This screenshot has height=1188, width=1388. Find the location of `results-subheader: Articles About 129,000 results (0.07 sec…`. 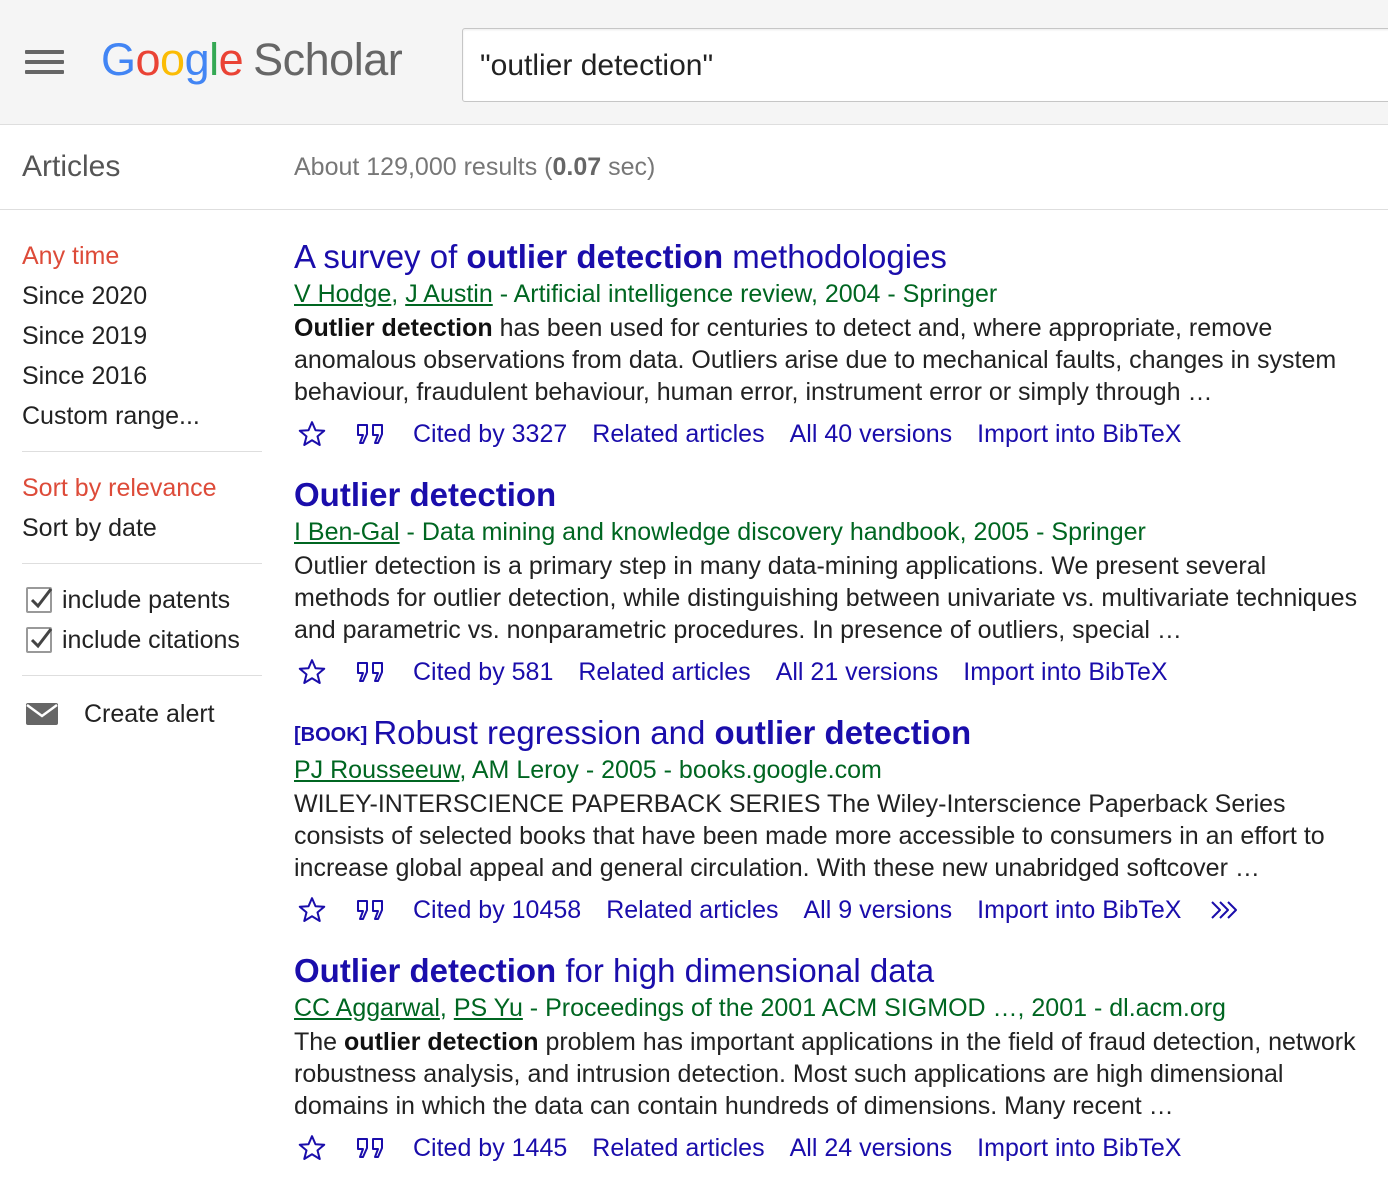

results-subheader: Articles About 129,000 results (0.07 sec… is located at coordinates (694, 168).